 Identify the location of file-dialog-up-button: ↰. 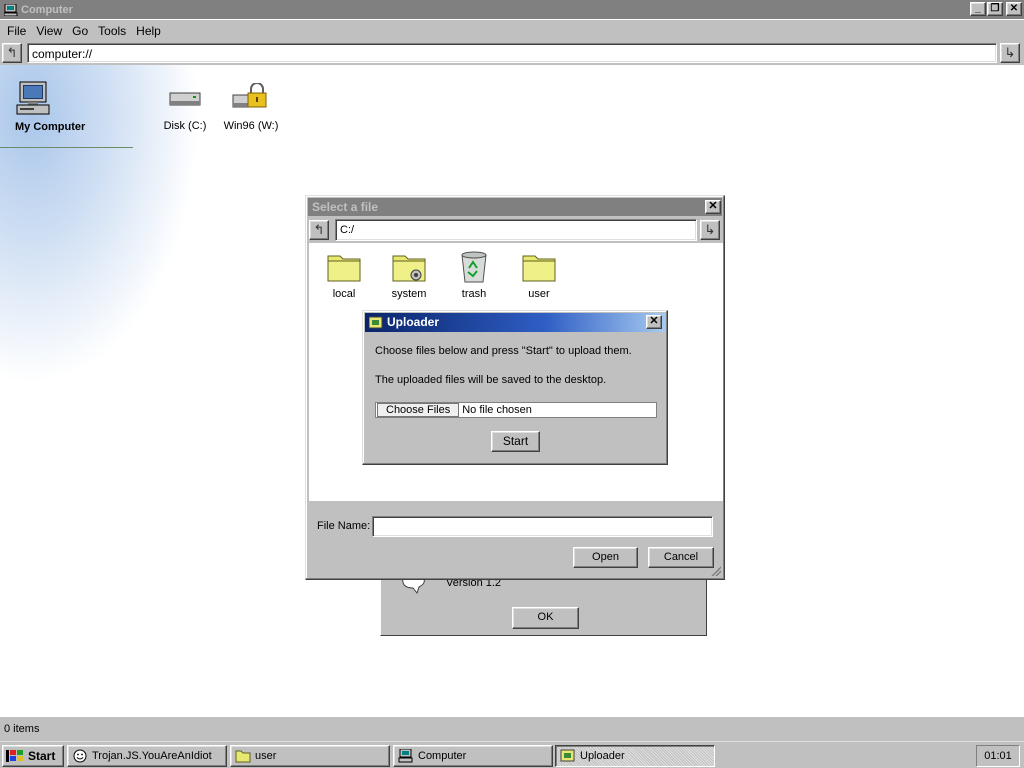
(319, 230).